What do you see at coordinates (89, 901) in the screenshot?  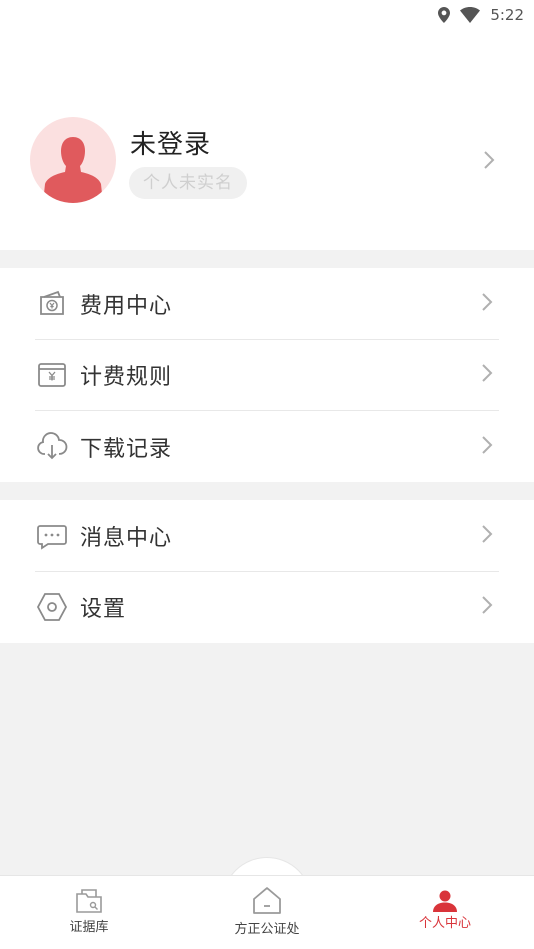 I see `evidence-folder-icon` at bounding box center [89, 901].